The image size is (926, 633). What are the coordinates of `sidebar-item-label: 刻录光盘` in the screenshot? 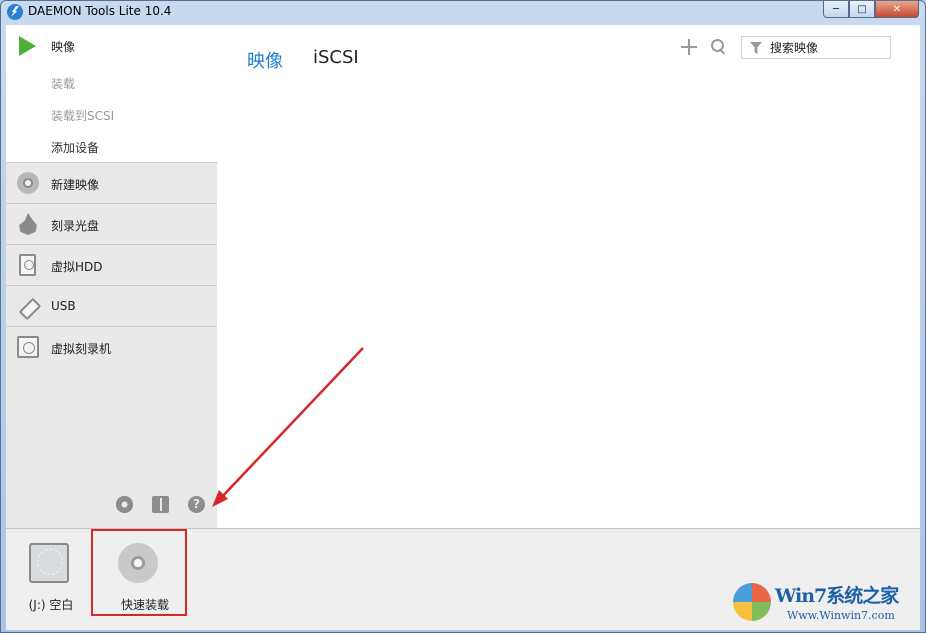 It's located at (75, 226).